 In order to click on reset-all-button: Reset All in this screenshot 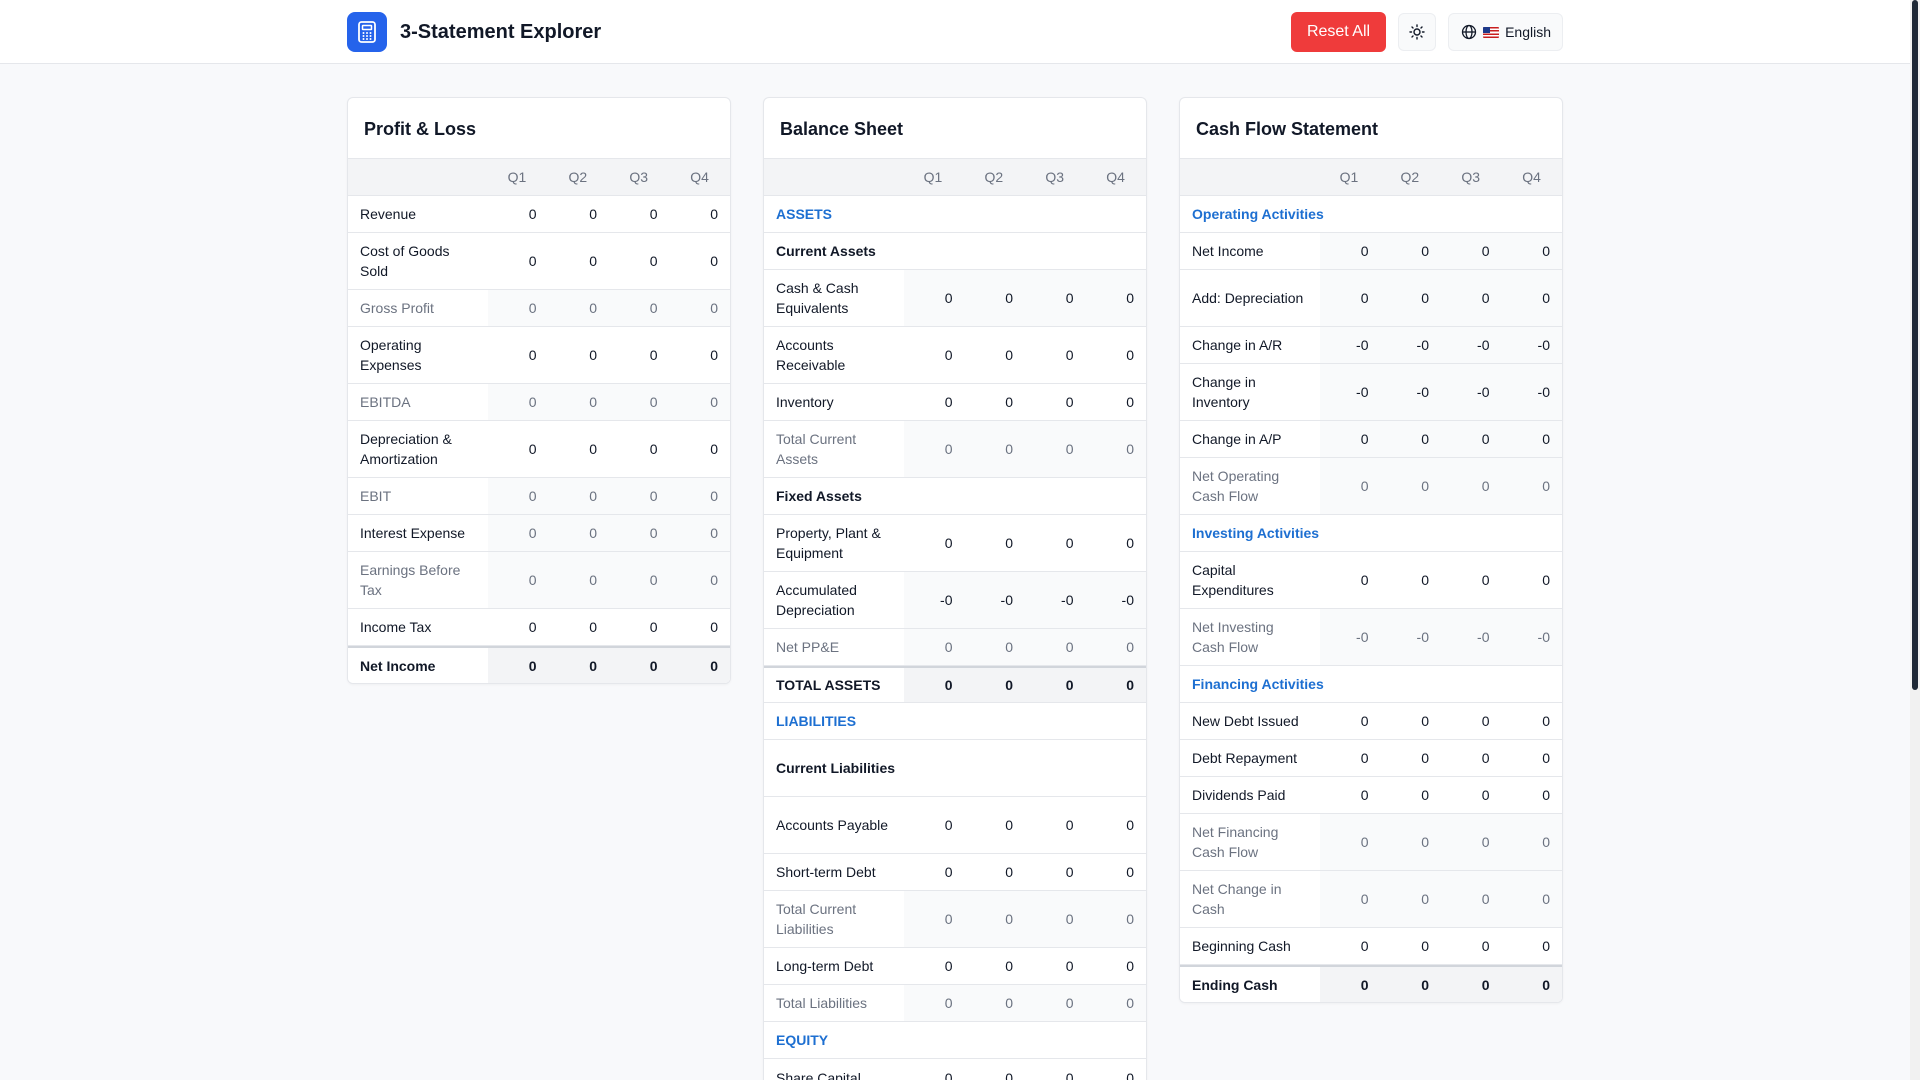, I will do `click(1338, 32)`.